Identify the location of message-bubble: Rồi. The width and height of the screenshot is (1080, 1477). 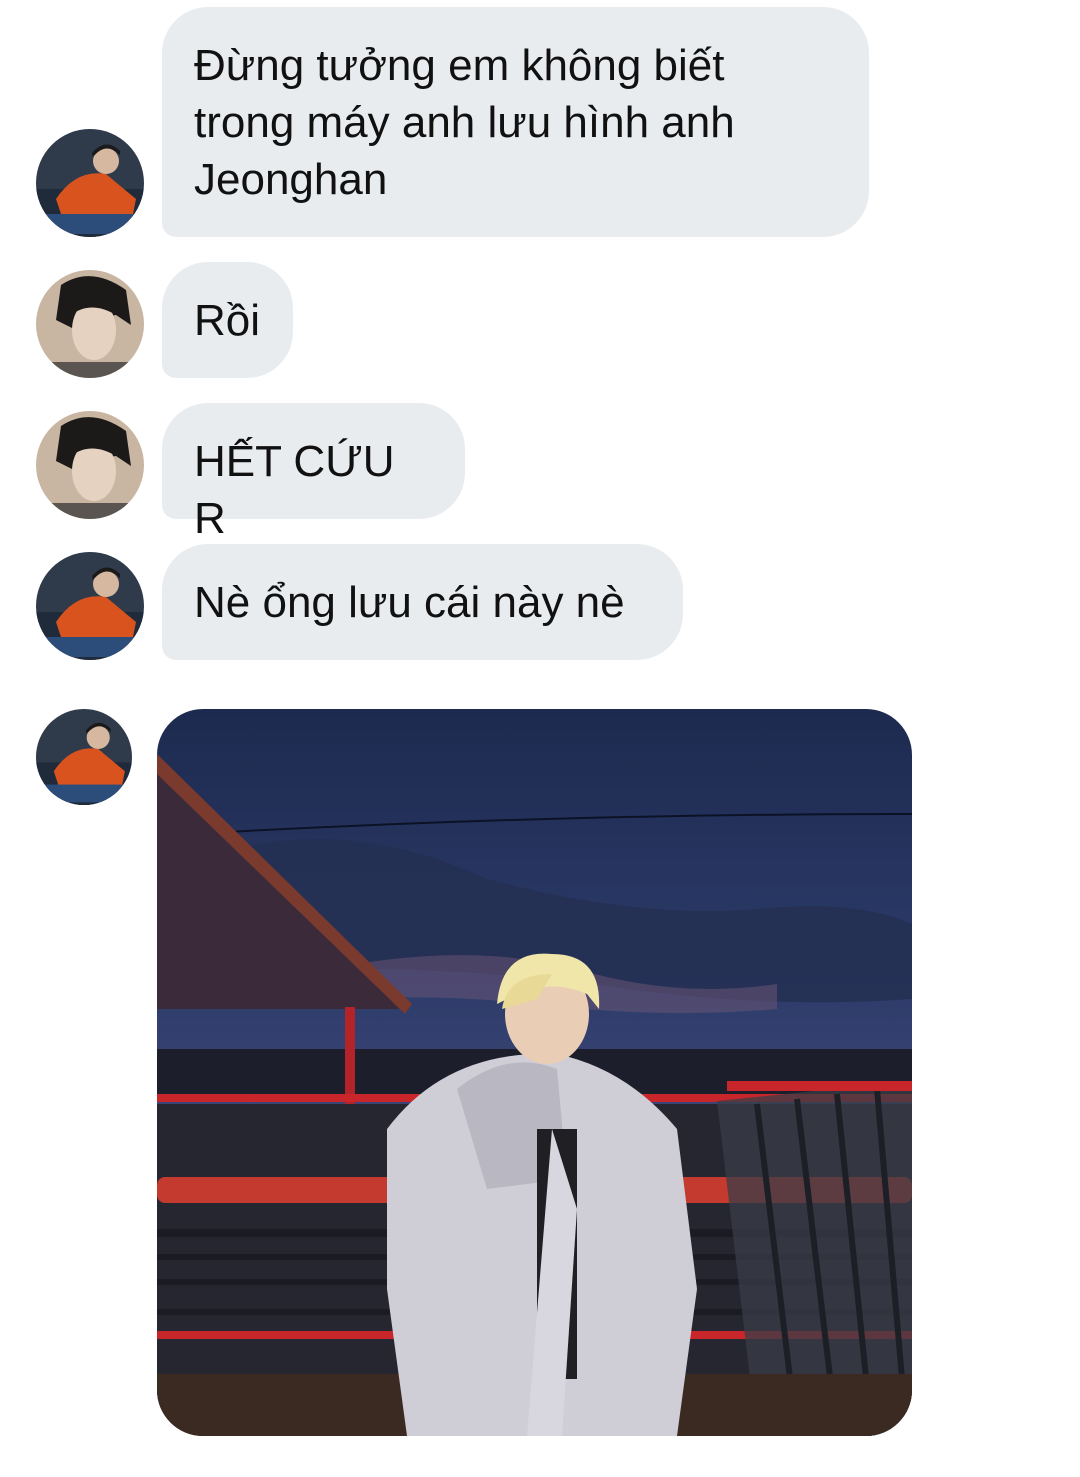
(227, 320).